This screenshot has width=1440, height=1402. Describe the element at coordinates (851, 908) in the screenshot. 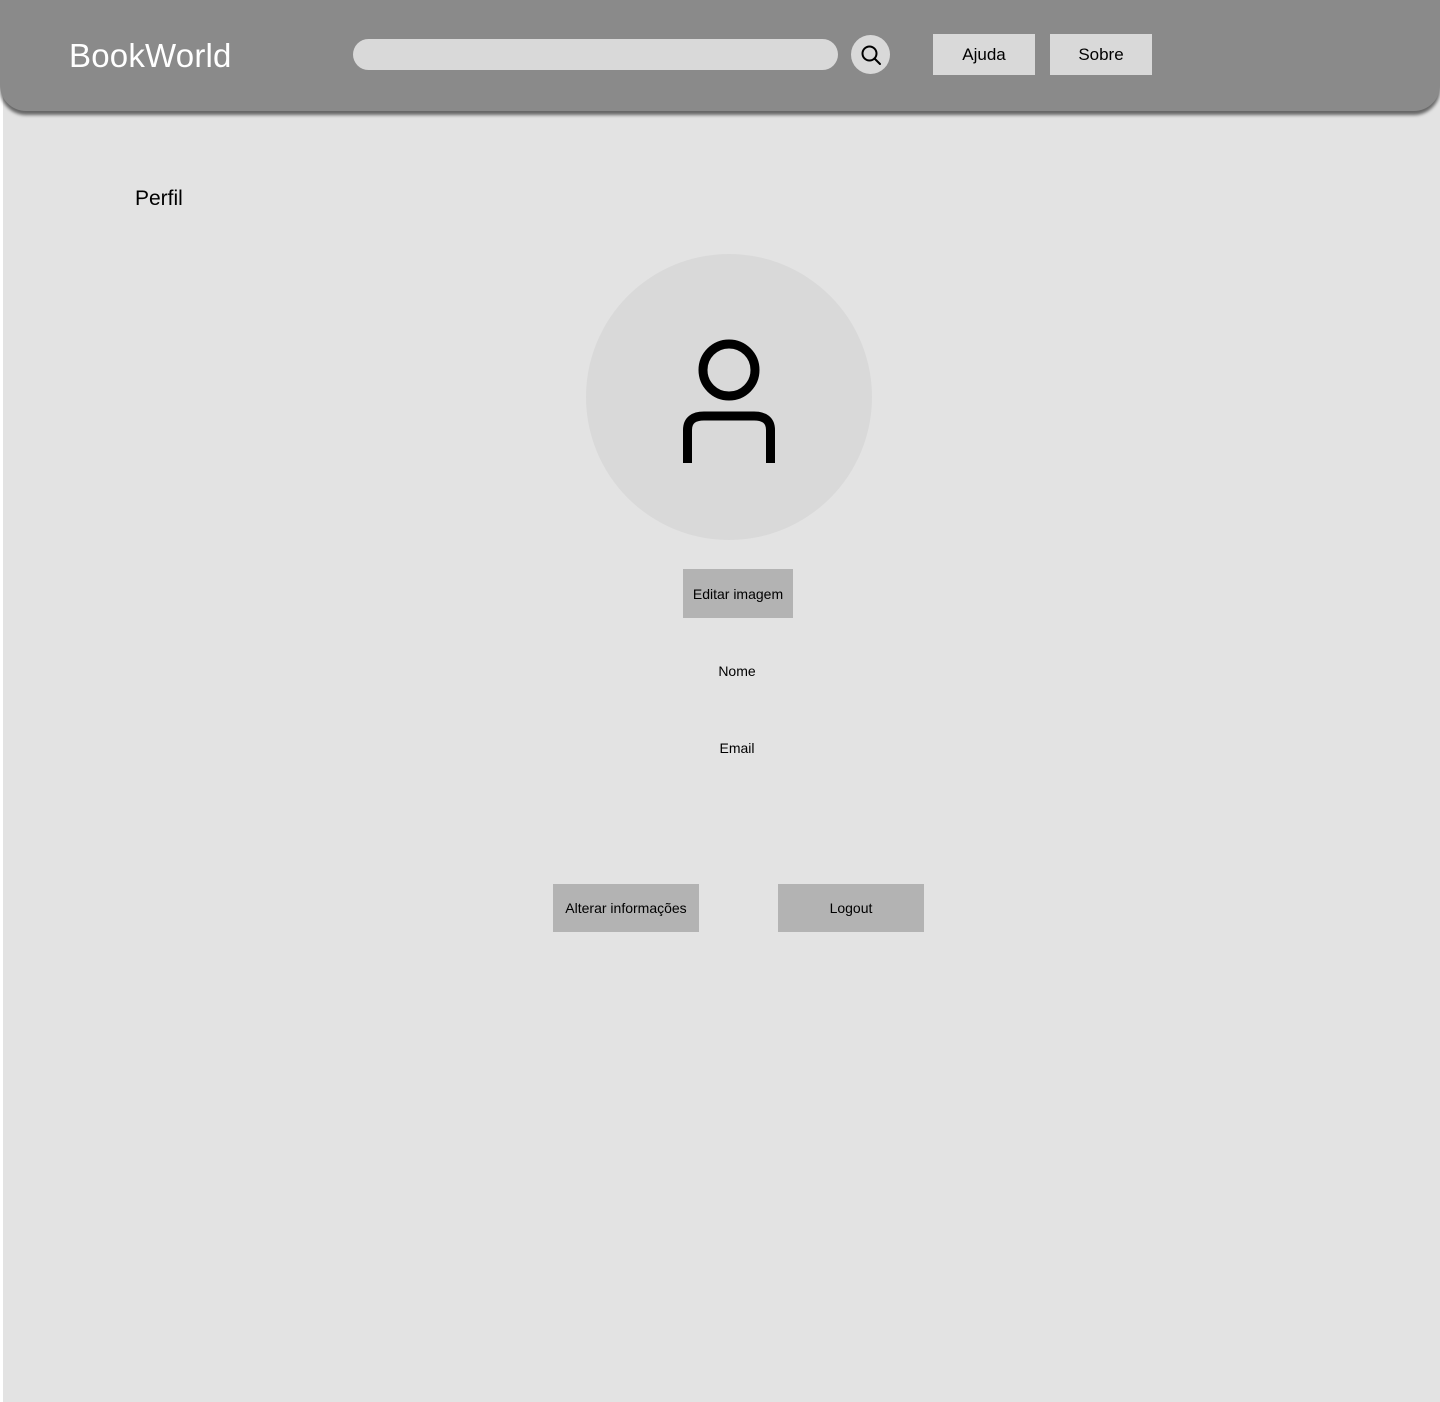

I see `logout-button: Logout` at that location.